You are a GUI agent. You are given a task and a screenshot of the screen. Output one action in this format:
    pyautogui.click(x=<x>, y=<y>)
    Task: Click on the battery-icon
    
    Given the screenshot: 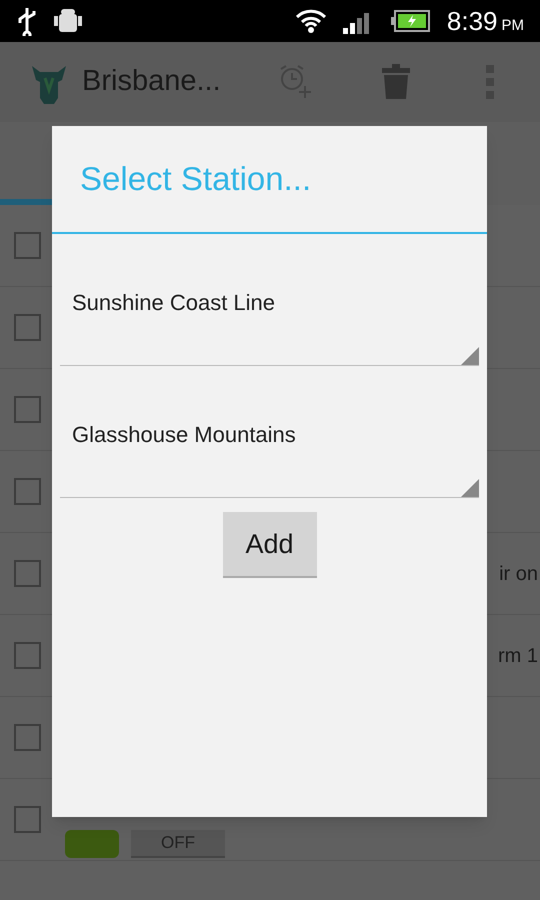 What is the action you would take?
    pyautogui.click(x=410, y=21)
    